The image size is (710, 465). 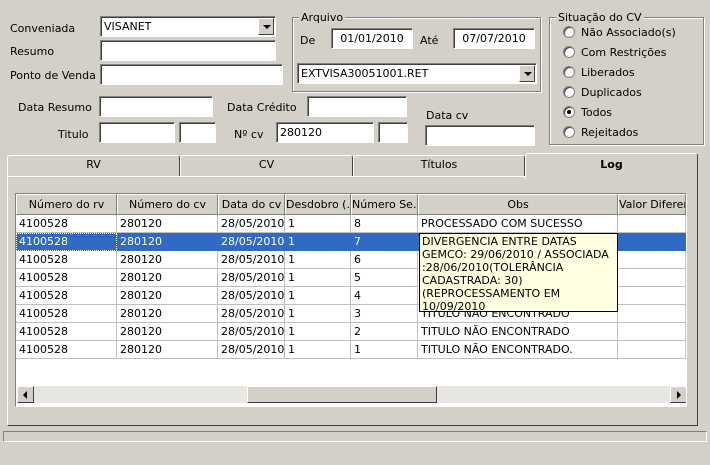 What do you see at coordinates (611, 166) in the screenshot?
I see `tab-log: Log` at bounding box center [611, 166].